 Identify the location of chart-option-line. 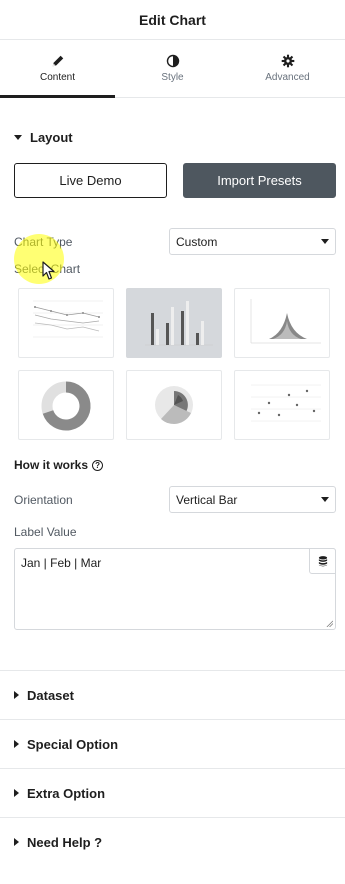
(66, 323).